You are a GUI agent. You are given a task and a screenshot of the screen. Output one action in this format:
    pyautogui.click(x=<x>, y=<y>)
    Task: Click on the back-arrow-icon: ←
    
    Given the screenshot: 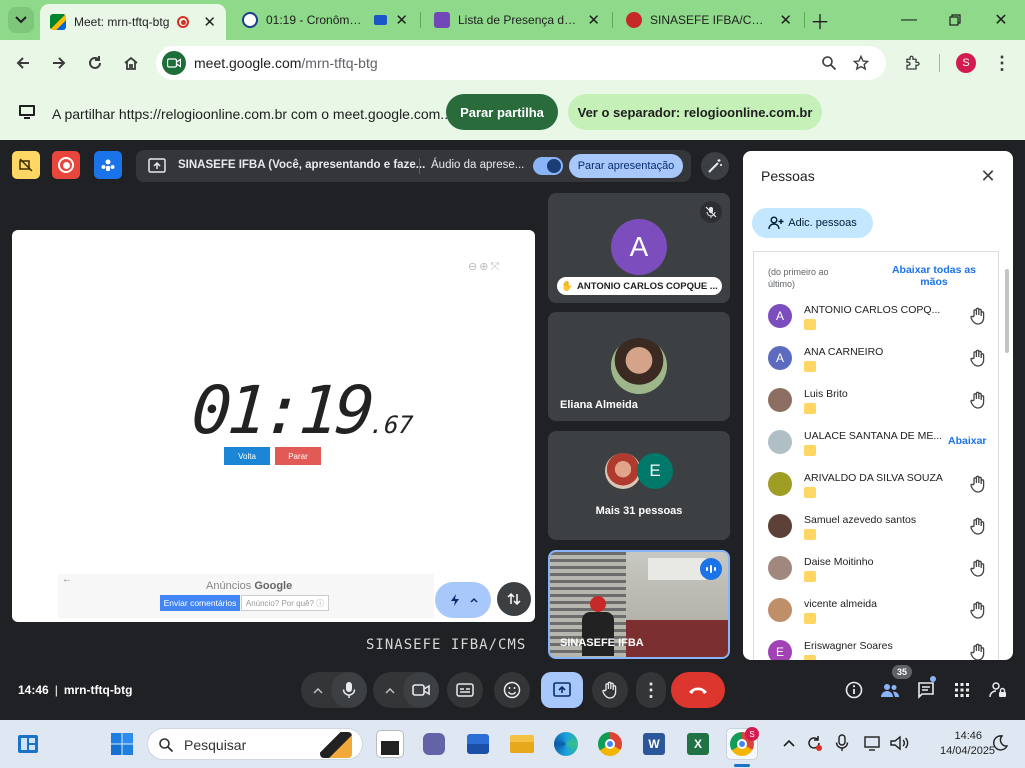 What is the action you would take?
    pyautogui.click(x=67, y=579)
    